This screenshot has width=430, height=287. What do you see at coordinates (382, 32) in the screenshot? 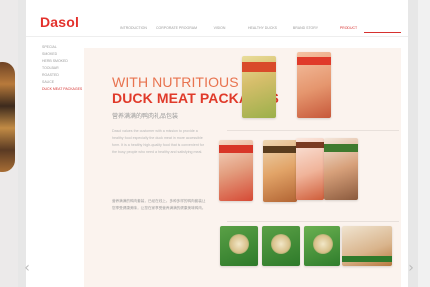
I see `active-nav-underline` at bounding box center [382, 32].